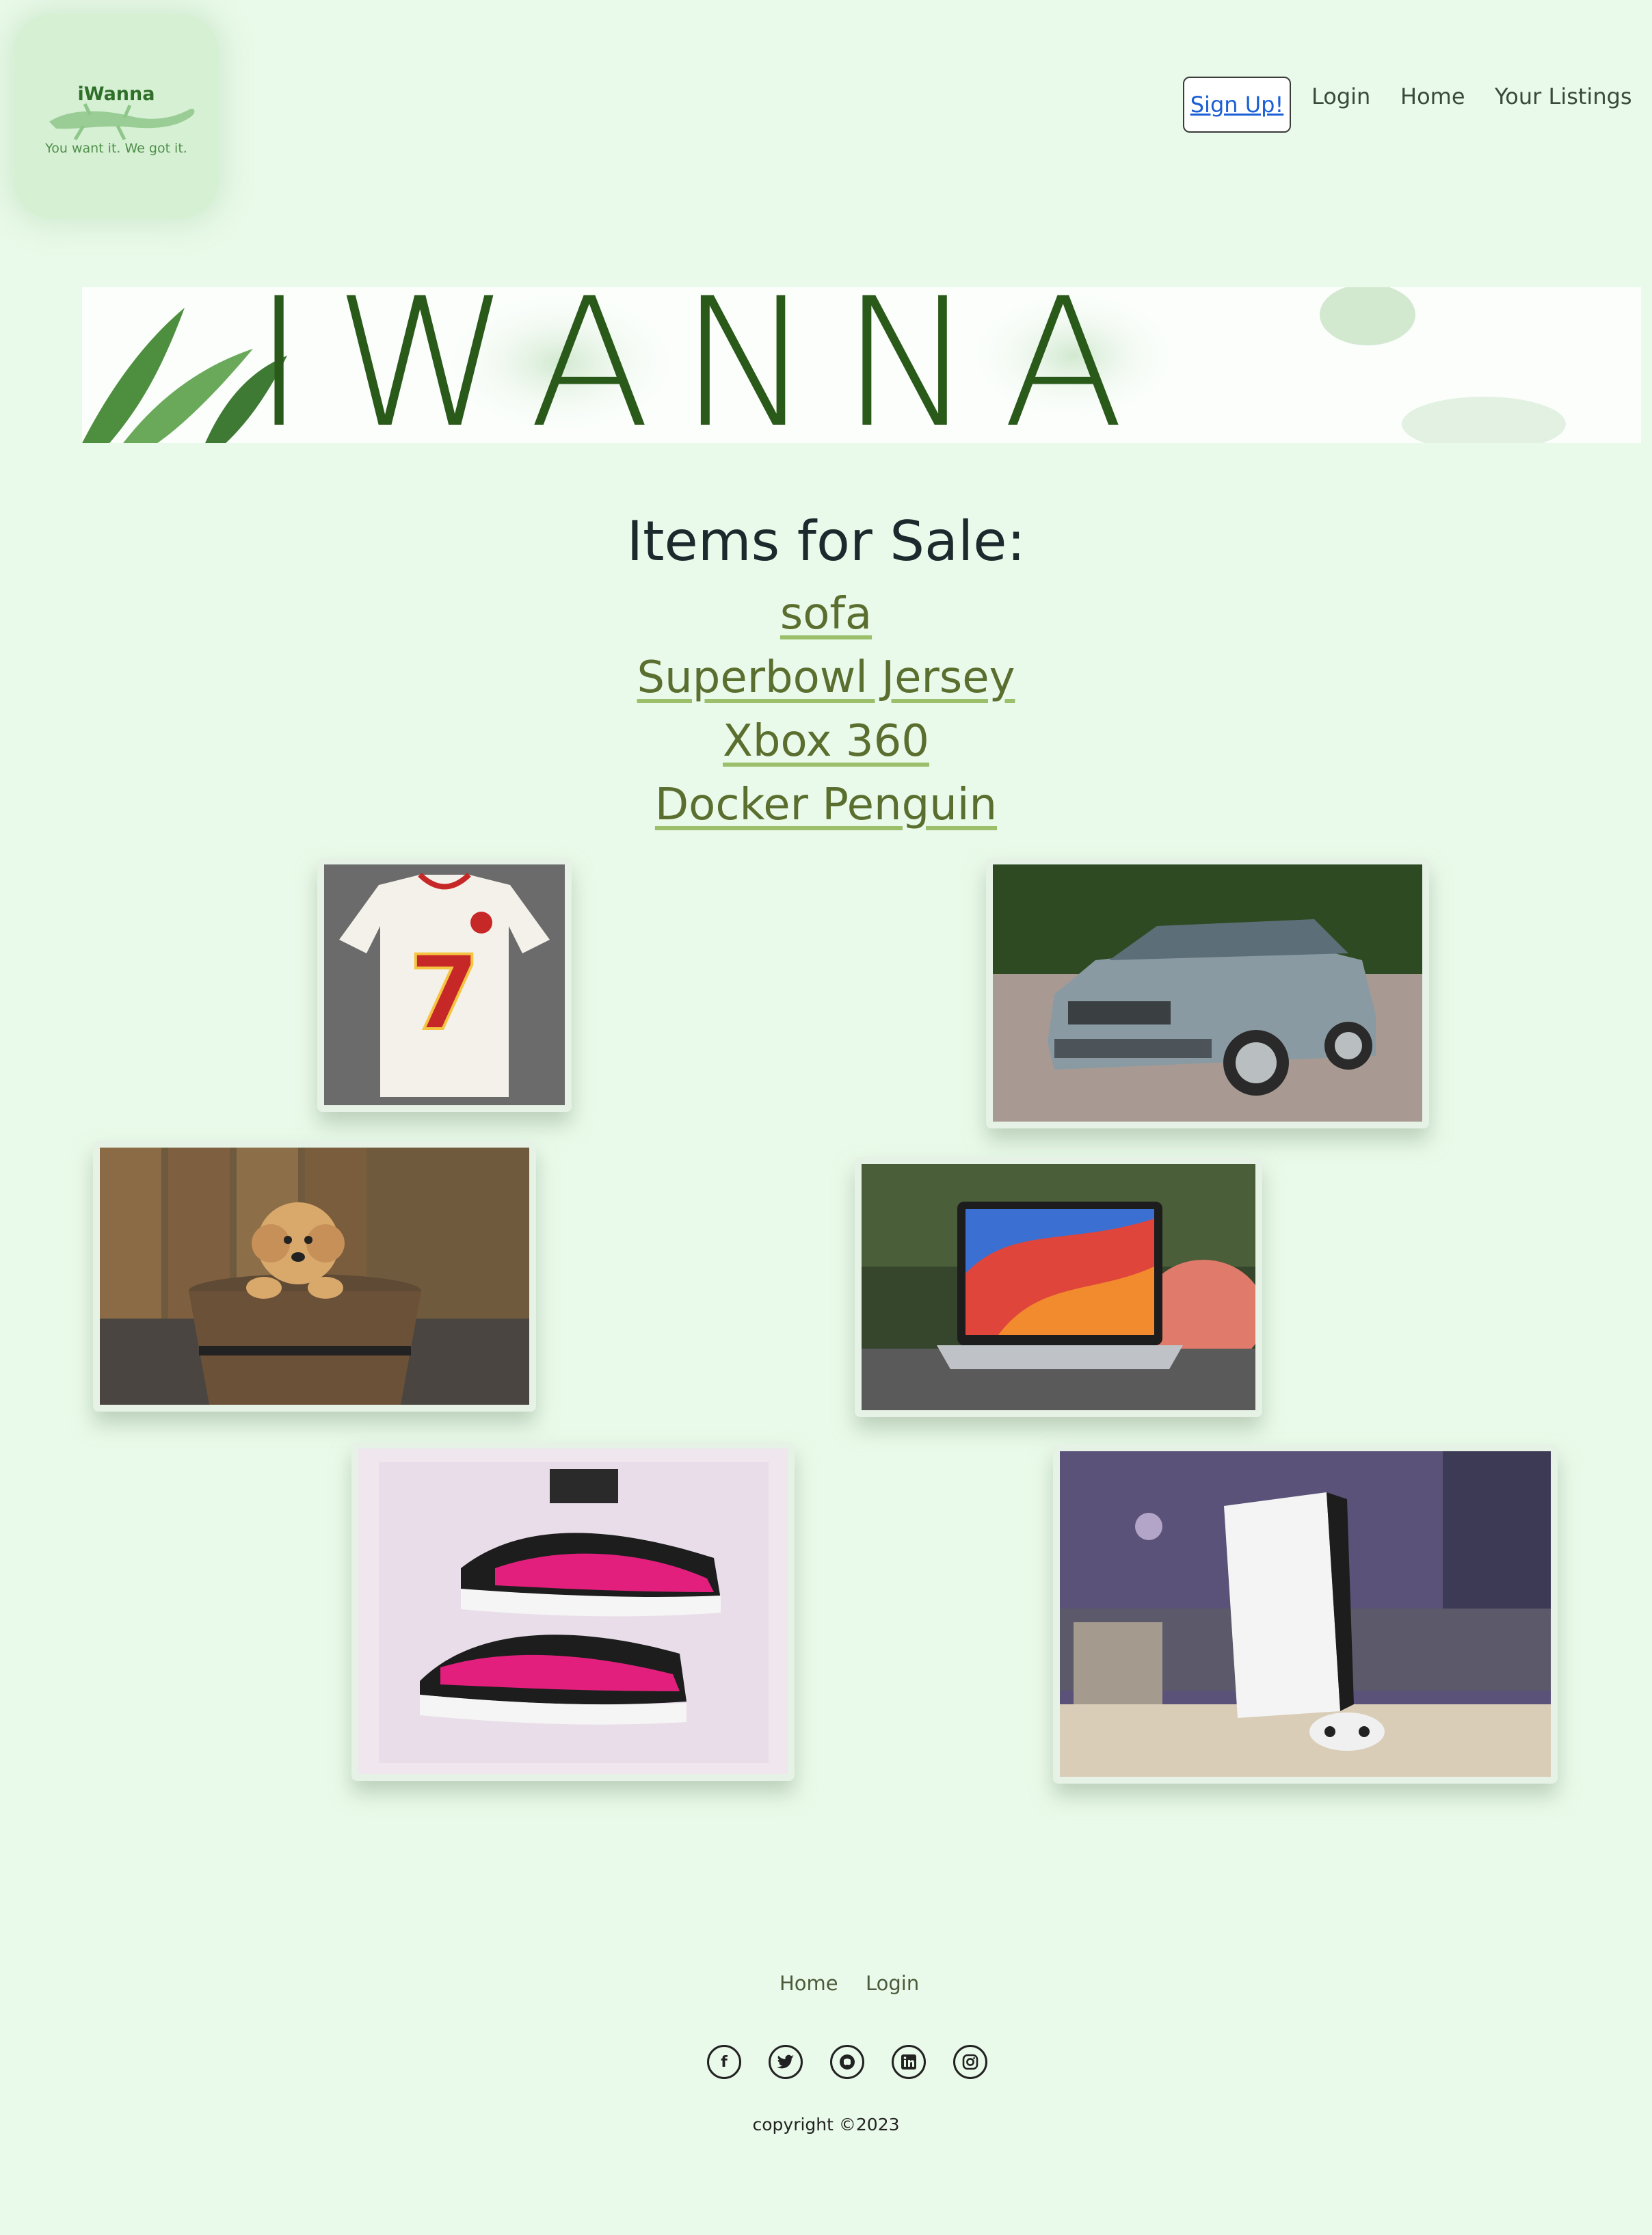 This screenshot has height=2235, width=1652. What do you see at coordinates (116, 148) in the screenshot?
I see `logo-tagline: You want it. We got it.` at bounding box center [116, 148].